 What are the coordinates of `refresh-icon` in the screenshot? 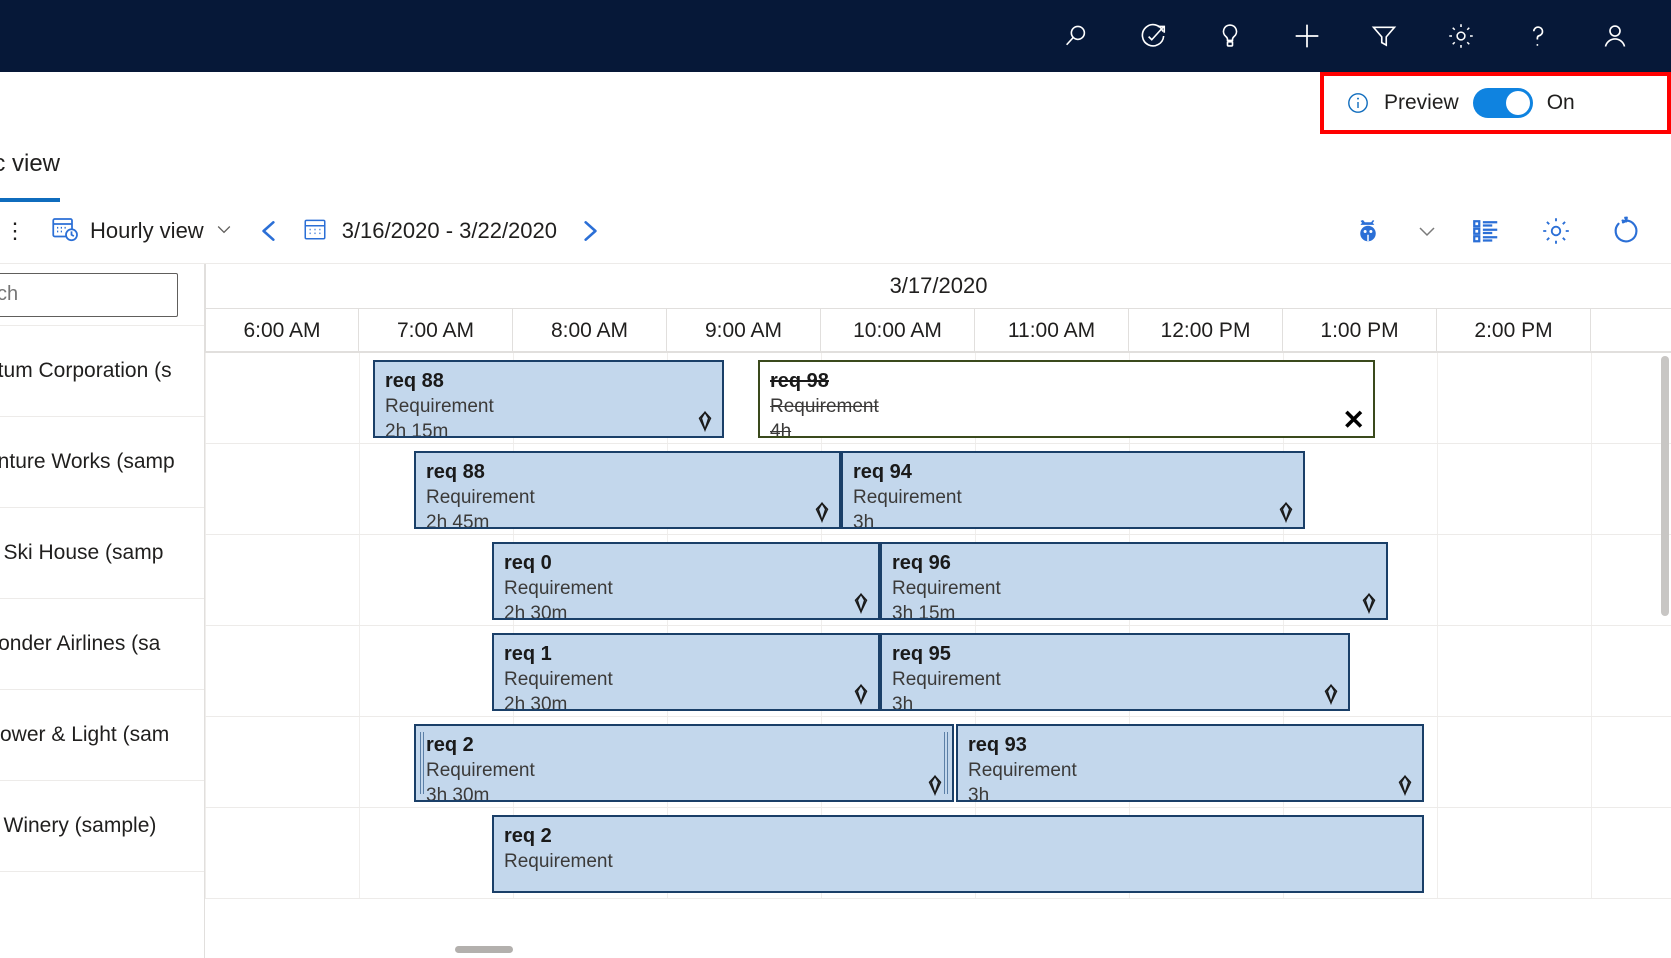 It's located at (1626, 231).